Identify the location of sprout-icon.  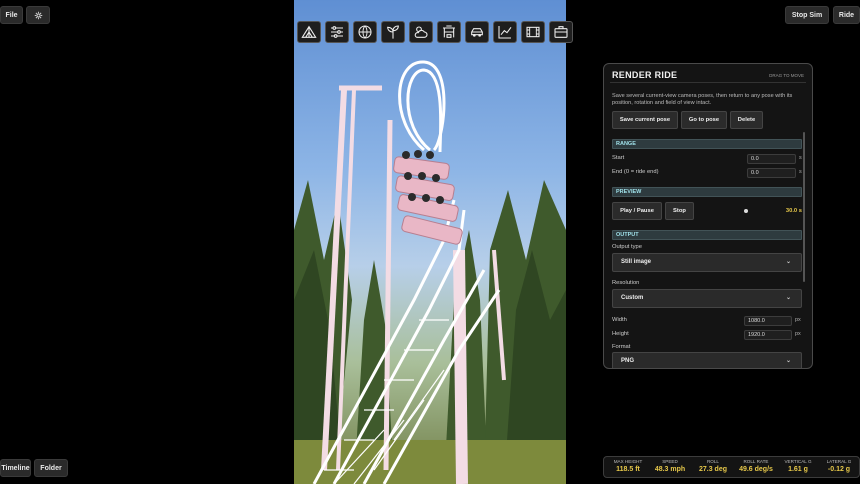
(393, 32).